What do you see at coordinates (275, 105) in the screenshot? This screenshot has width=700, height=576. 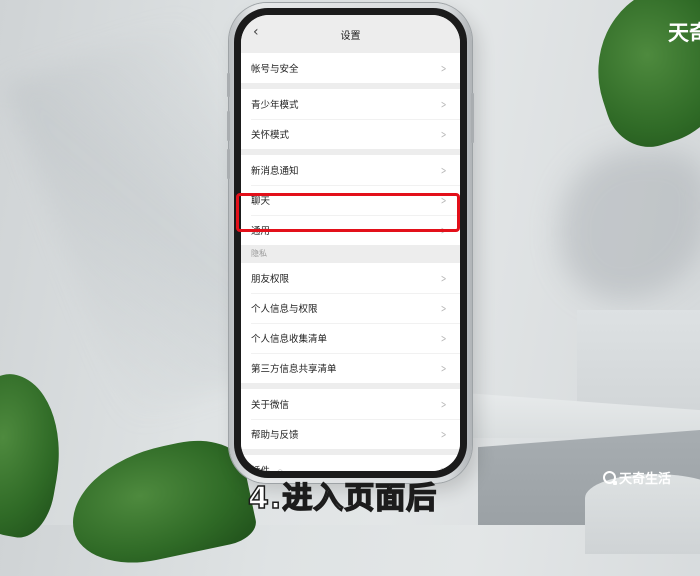 I see `settings-item-label: 青少年模式` at bounding box center [275, 105].